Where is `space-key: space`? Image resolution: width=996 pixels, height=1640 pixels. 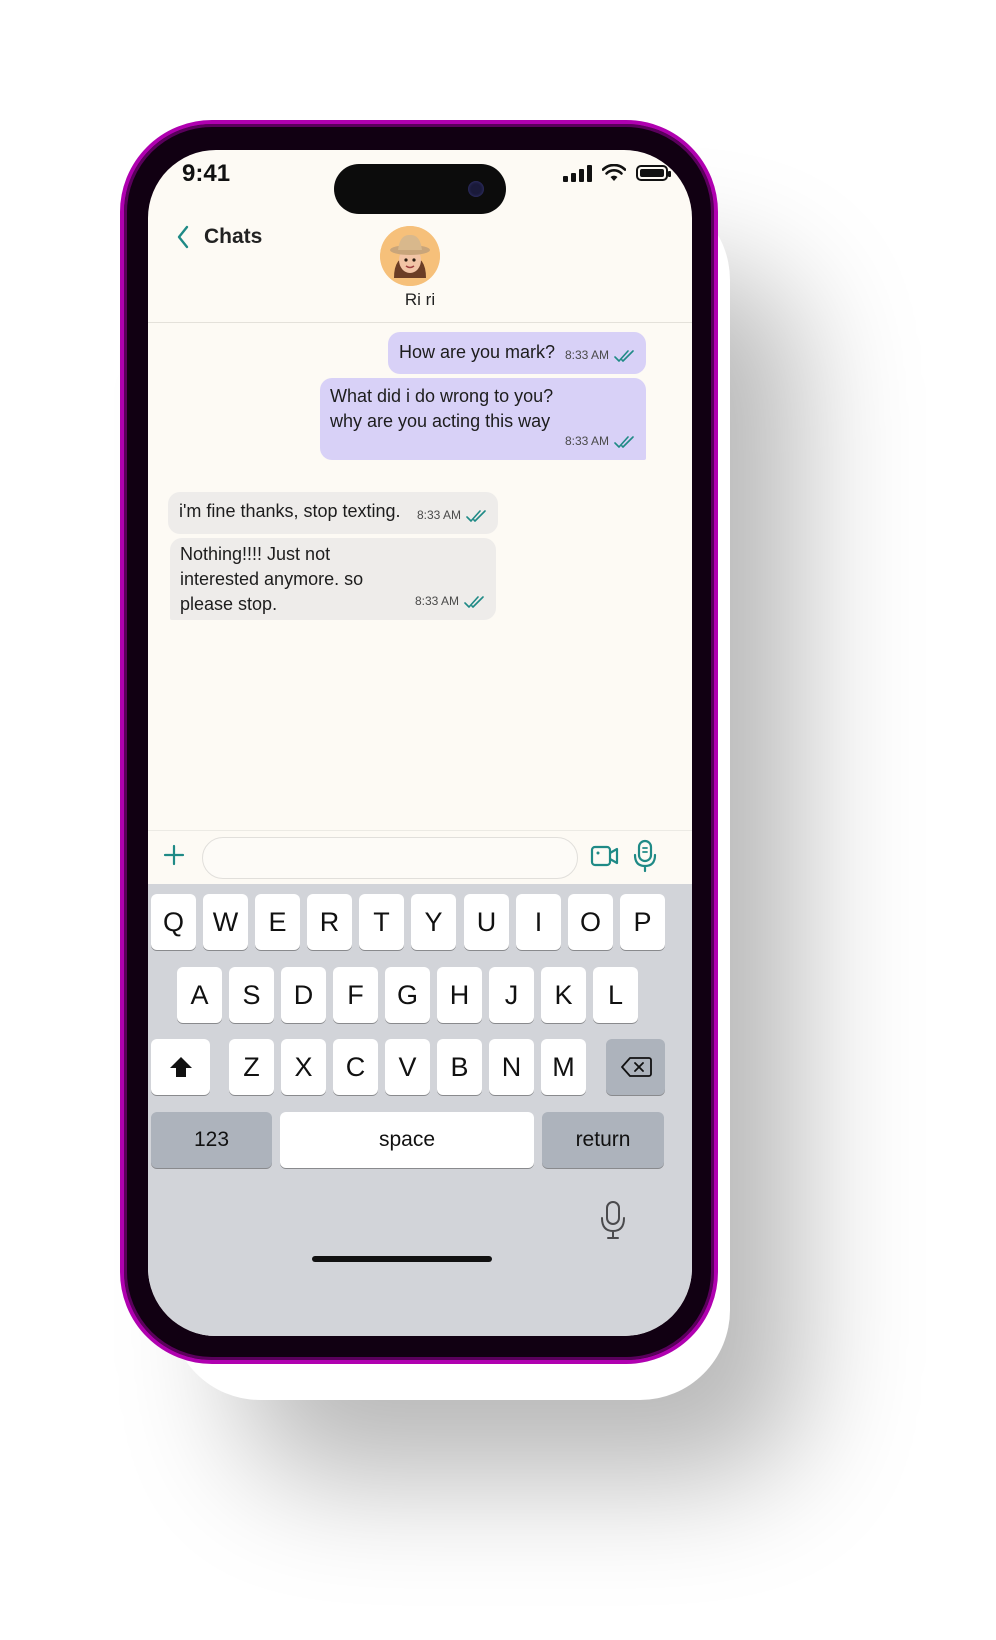
space-key: space is located at coordinates (407, 1140).